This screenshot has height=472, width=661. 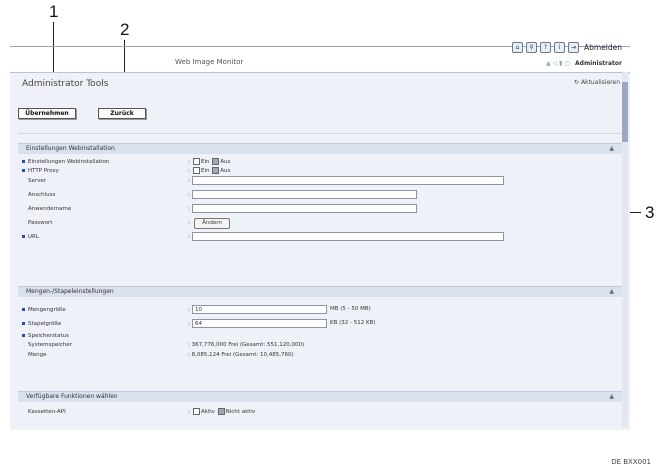 What do you see at coordinates (211, 171) in the screenshot?
I see `proxy-radio: Ein Aus` at bounding box center [211, 171].